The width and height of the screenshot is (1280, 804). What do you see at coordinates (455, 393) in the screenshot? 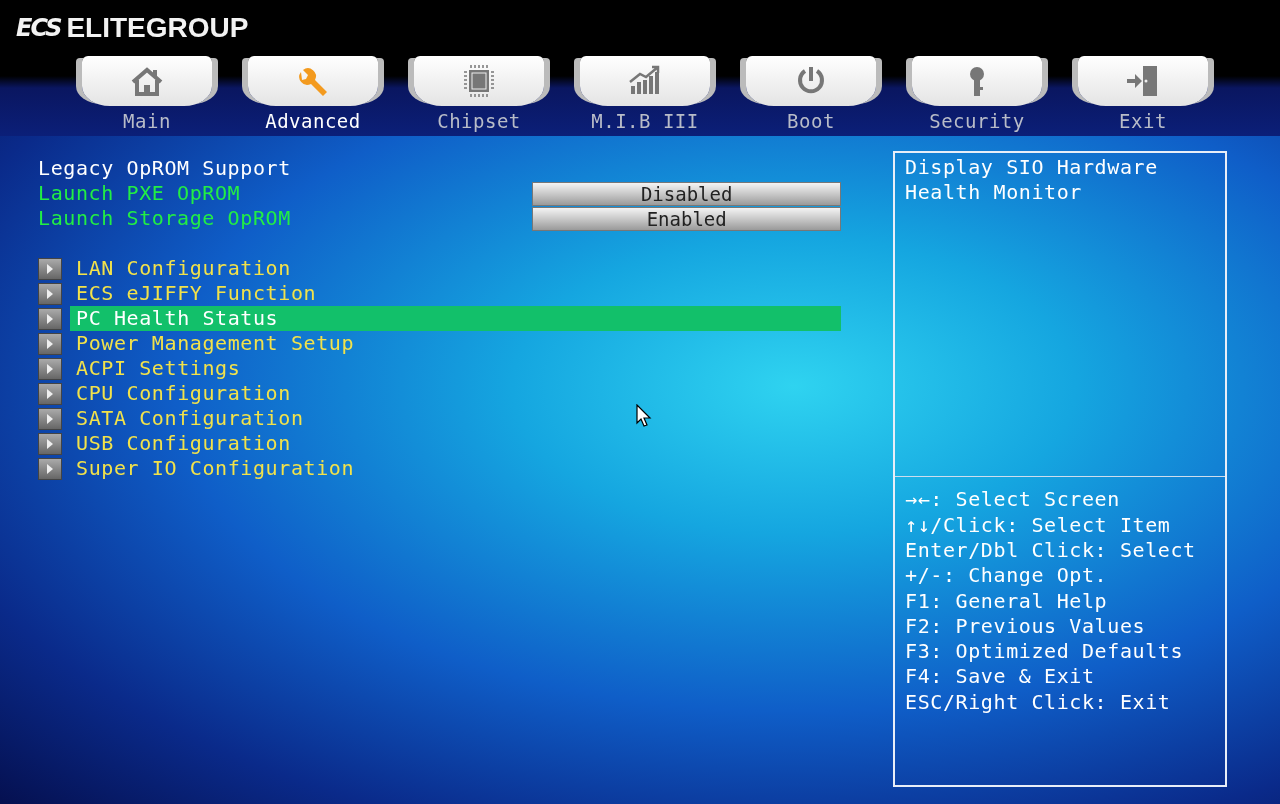
I see `submenu-item: CPU Configuration` at bounding box center [455, 393].